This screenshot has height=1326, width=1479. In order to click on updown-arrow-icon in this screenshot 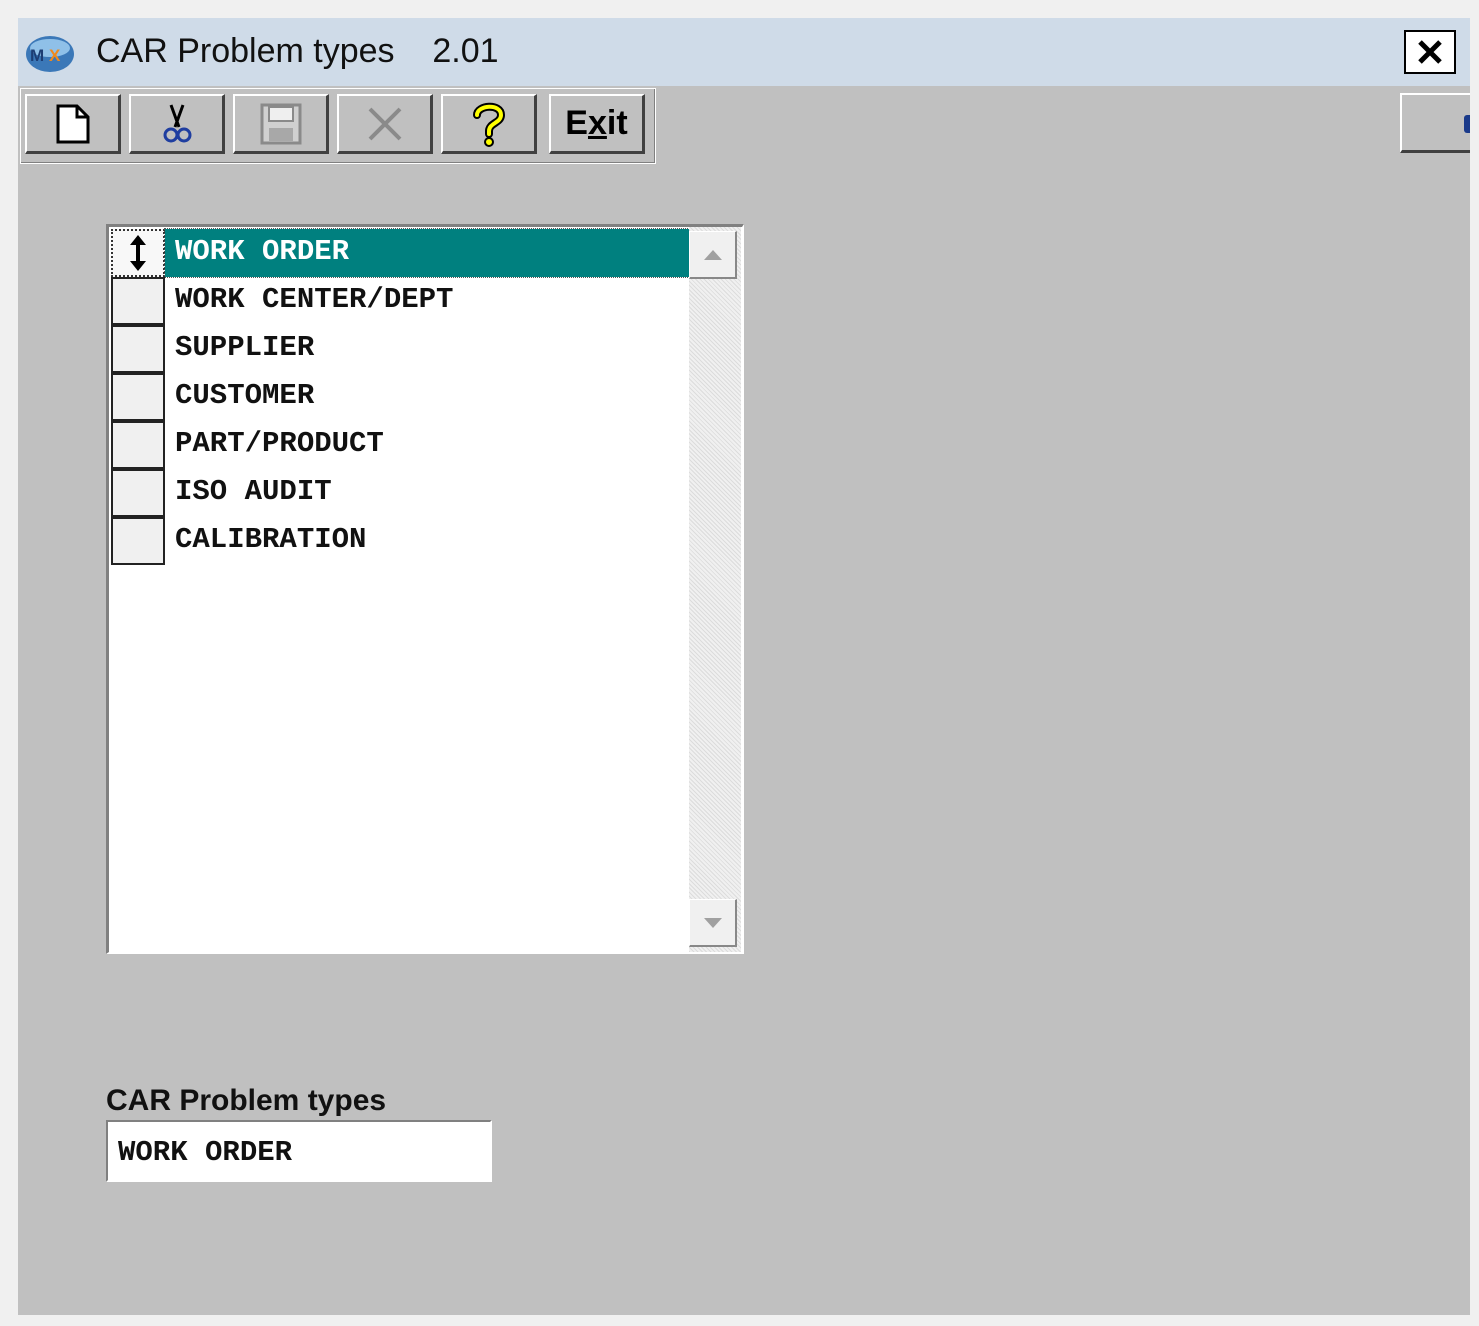, I will do `click(138, 253)`.